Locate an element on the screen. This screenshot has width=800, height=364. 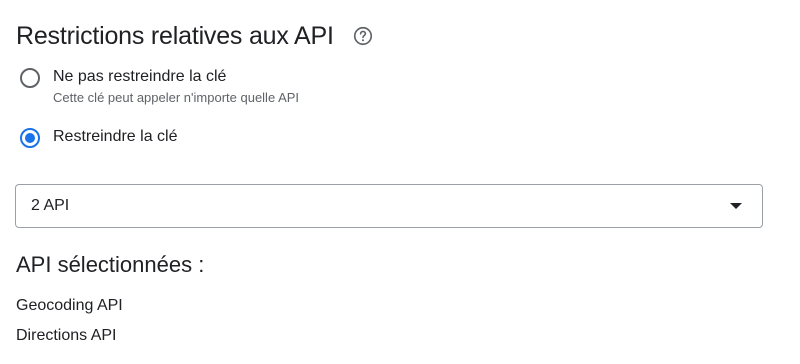
radio-button-restrict-key is located at coordinates (30, 138).